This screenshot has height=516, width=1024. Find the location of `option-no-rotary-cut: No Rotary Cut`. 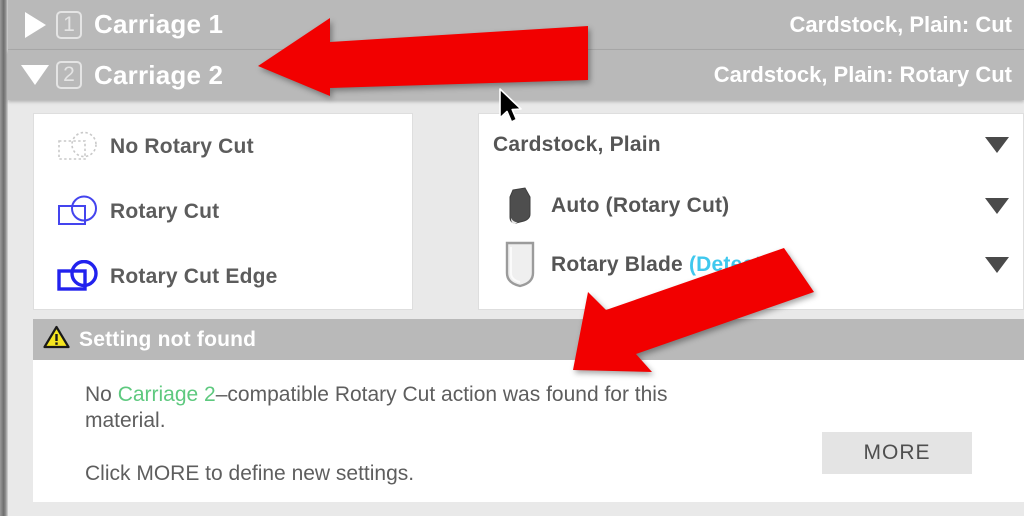

option-no-rotary-cut: No Rotary Cut is located at coordinates (223, 146).